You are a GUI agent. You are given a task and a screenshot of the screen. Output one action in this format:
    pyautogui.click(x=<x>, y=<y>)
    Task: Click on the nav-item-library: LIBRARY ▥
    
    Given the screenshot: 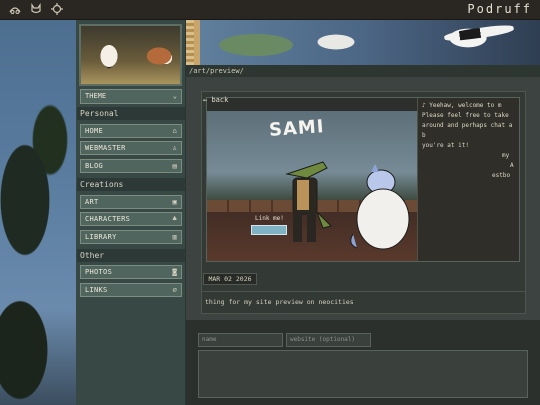 What is the action you would take?
    pyautogui.click(x=131, y=237)
    